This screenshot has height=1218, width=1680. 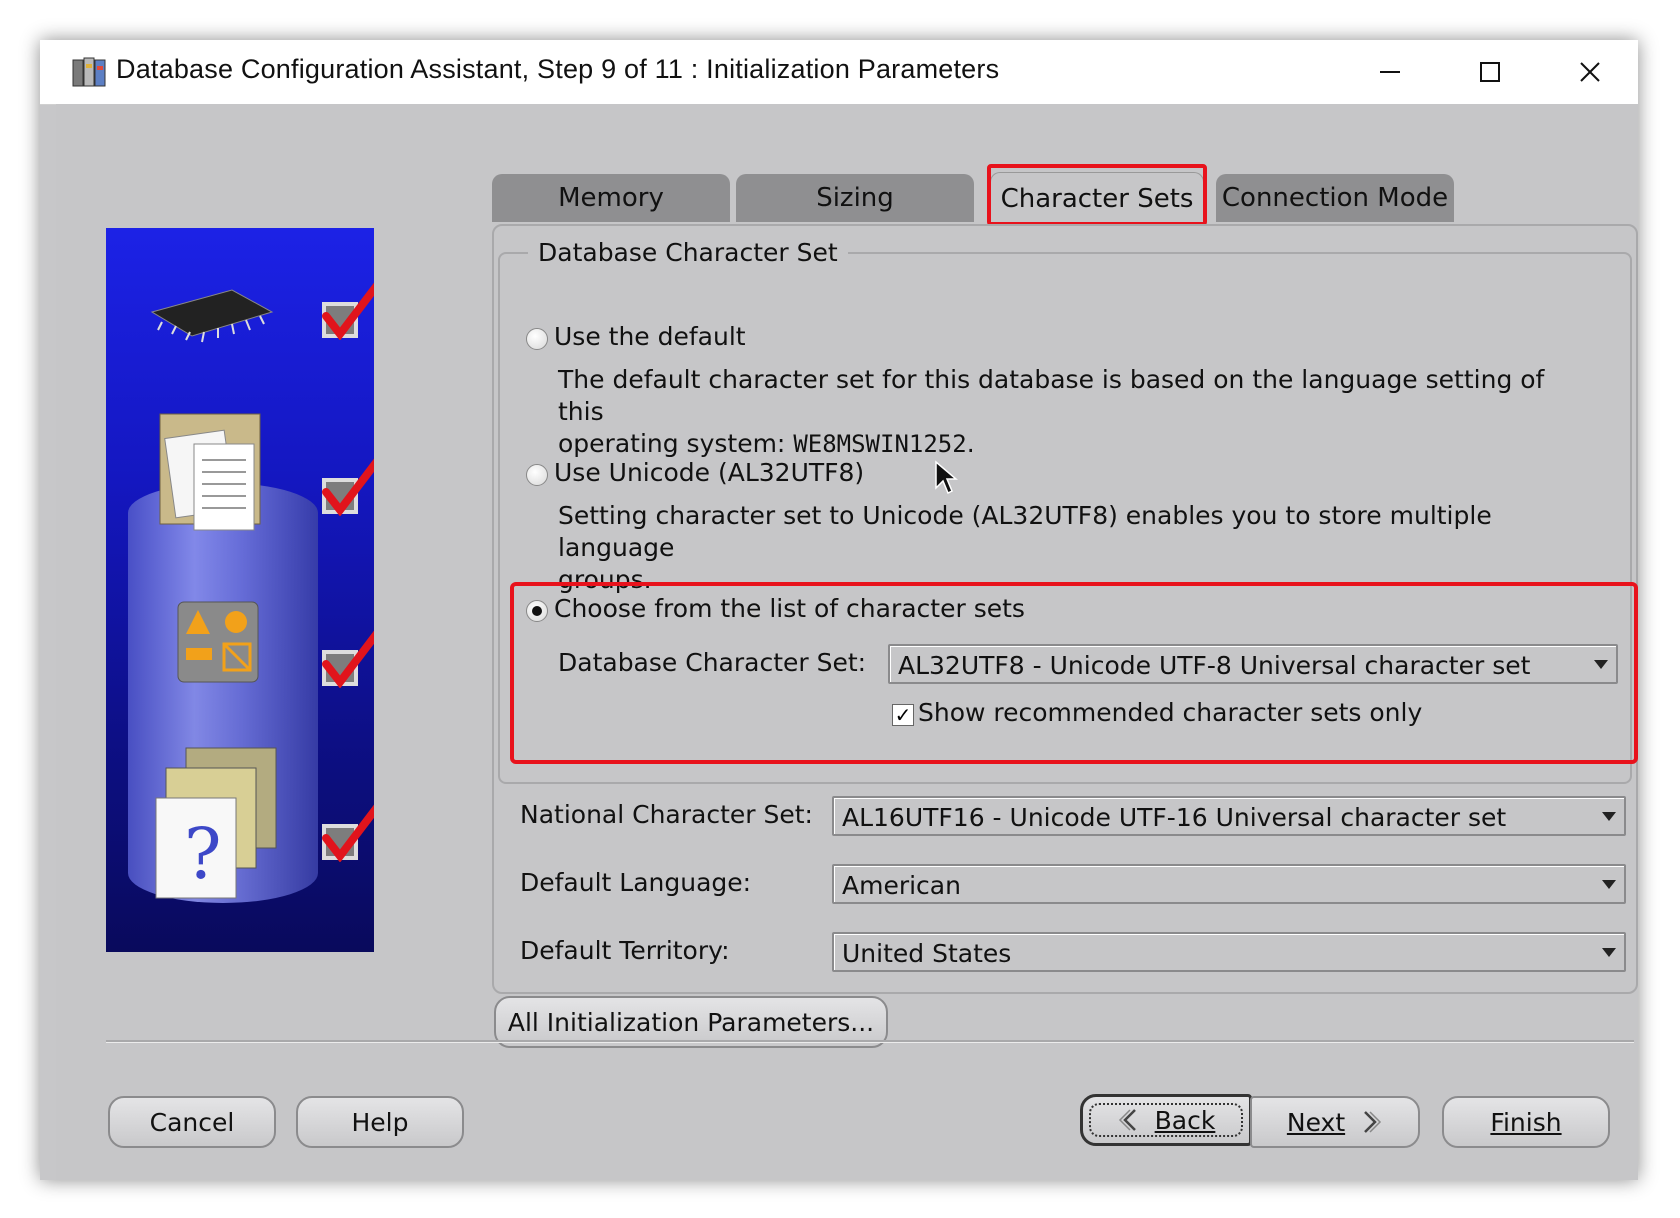 I want to click on back-button: Back, so click(x=1166, y=1120).